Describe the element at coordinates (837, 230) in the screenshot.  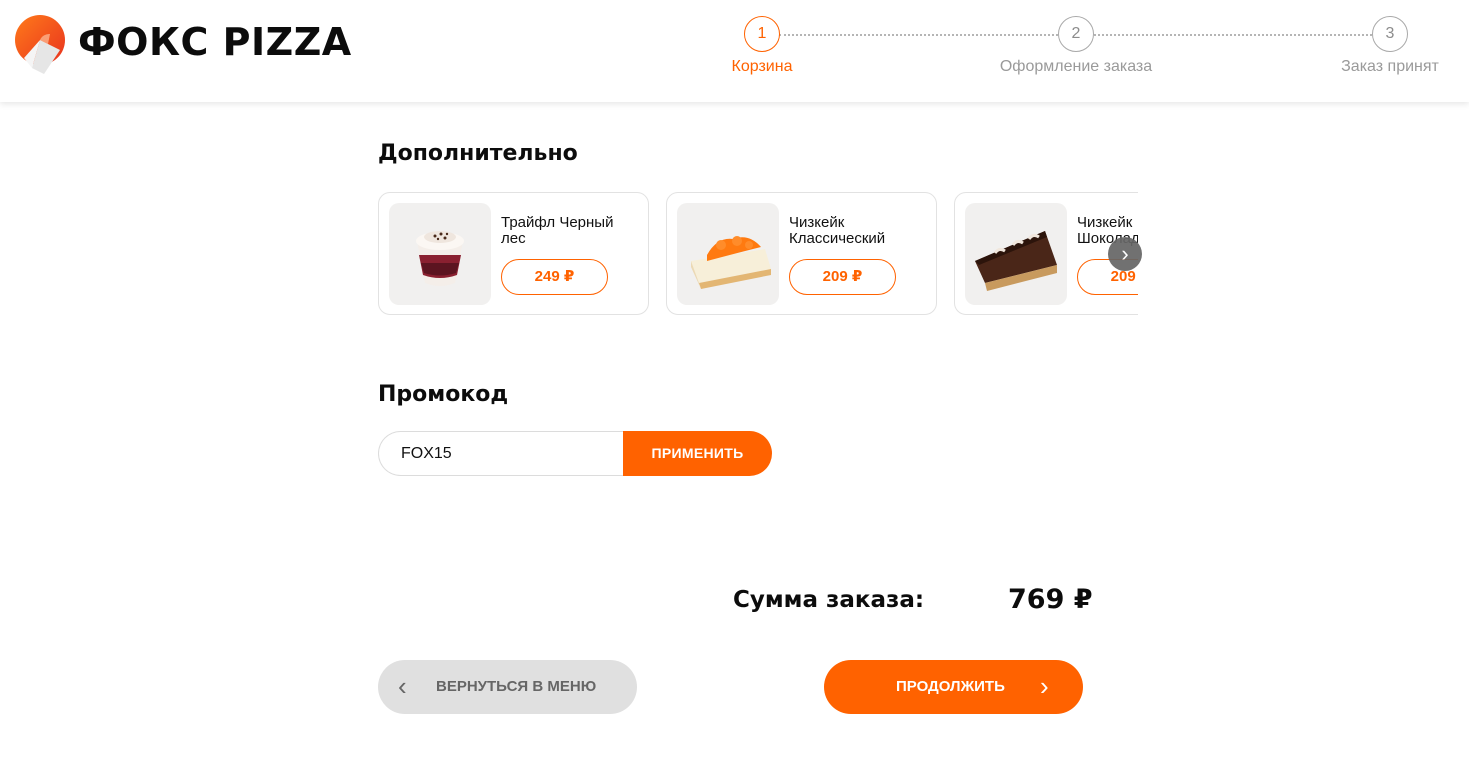
I see `extra-item-name: Чизкейк Классический` at that location.